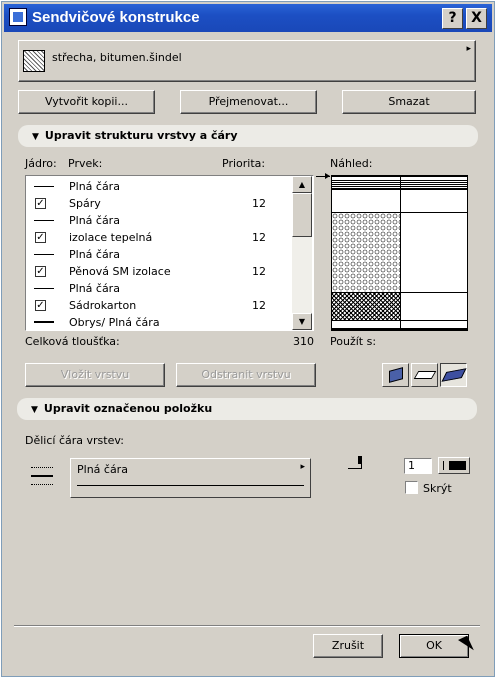 The image size is (497, 677). I want to click on list-item: ✓ Pěnová SM izolace 12, so click(159, 271).